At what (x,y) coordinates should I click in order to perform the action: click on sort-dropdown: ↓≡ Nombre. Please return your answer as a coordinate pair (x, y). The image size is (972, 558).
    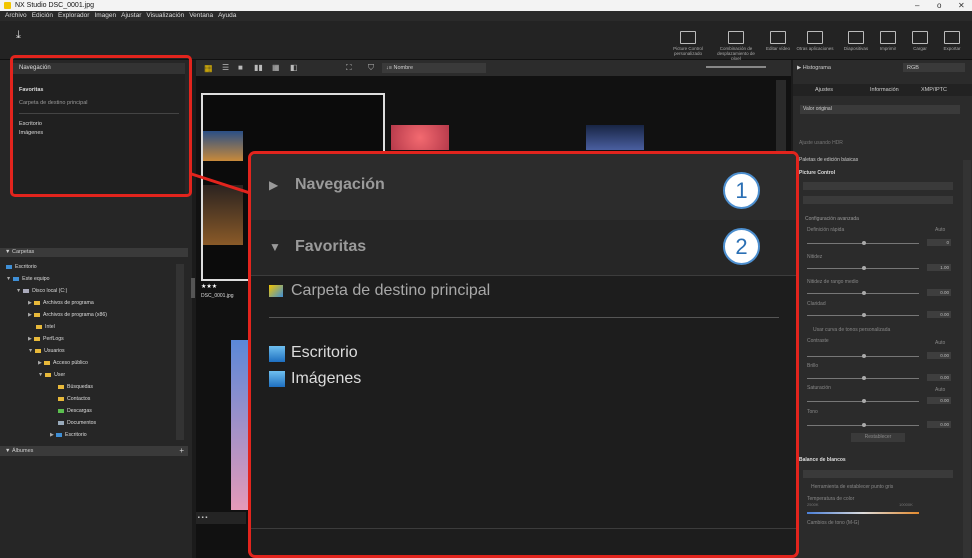
    Looking at the image, I should click on (434, 68).